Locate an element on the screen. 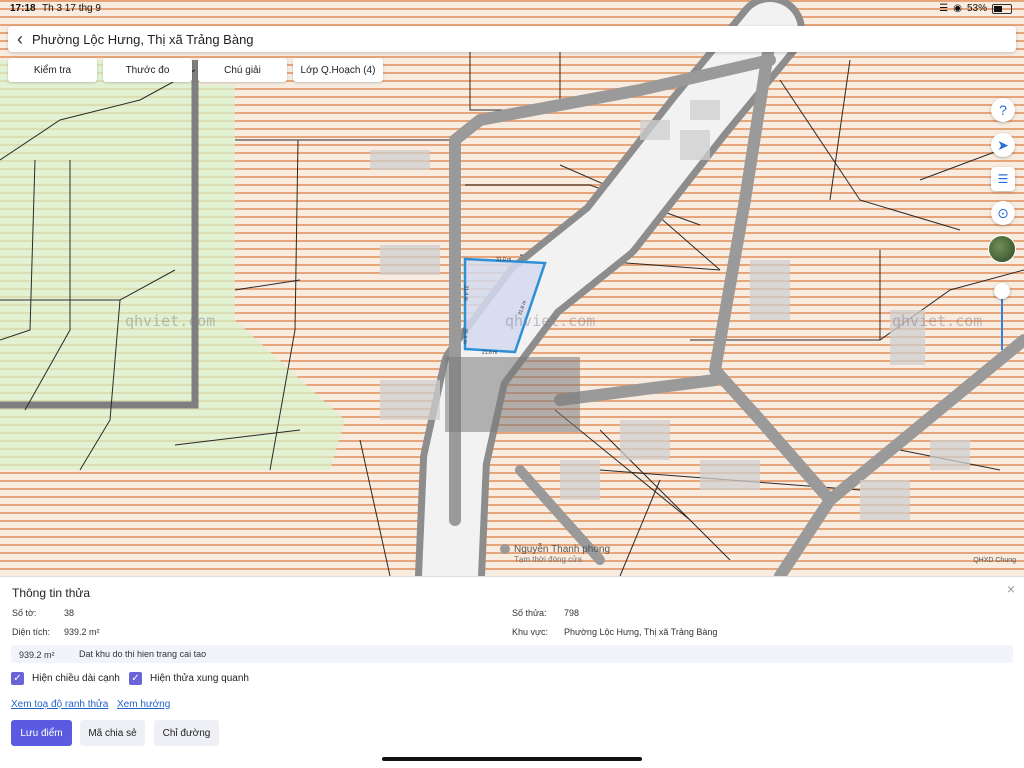  show-neighbor-parcels-checkbox: ✓ Hiện thửa xung quanh is located at coordinates (189, 678).